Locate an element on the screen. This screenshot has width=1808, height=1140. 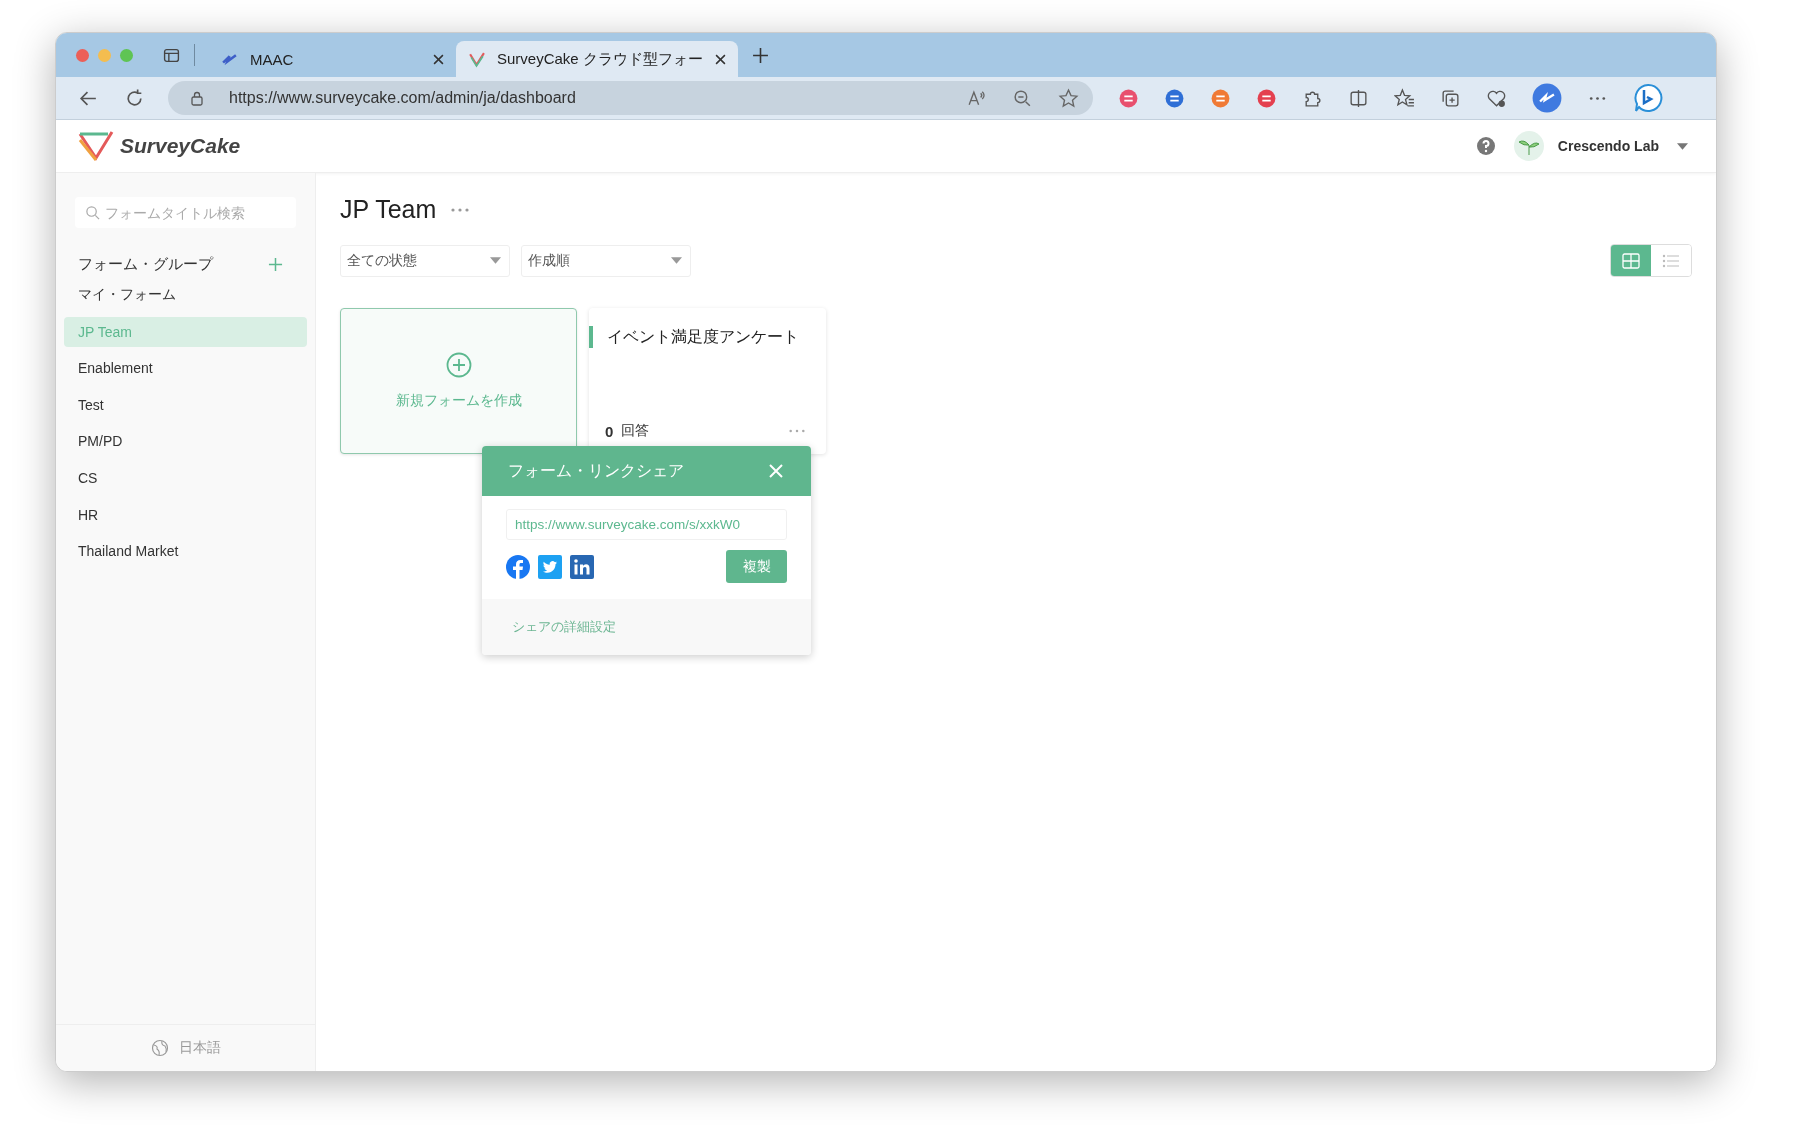
sprout-avatar-icon is located at coordinates (1528, 146).